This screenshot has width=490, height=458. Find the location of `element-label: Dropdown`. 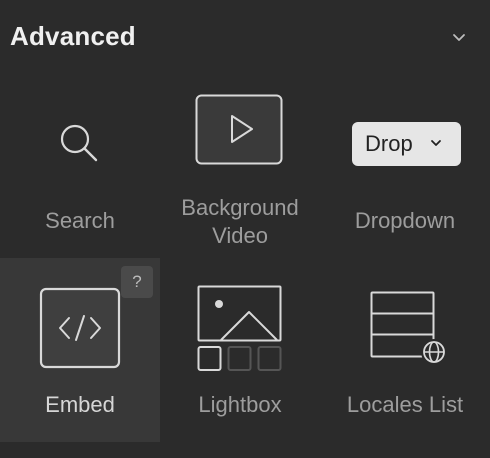

element-label: Dropdown is located at coordinates (405, 220).